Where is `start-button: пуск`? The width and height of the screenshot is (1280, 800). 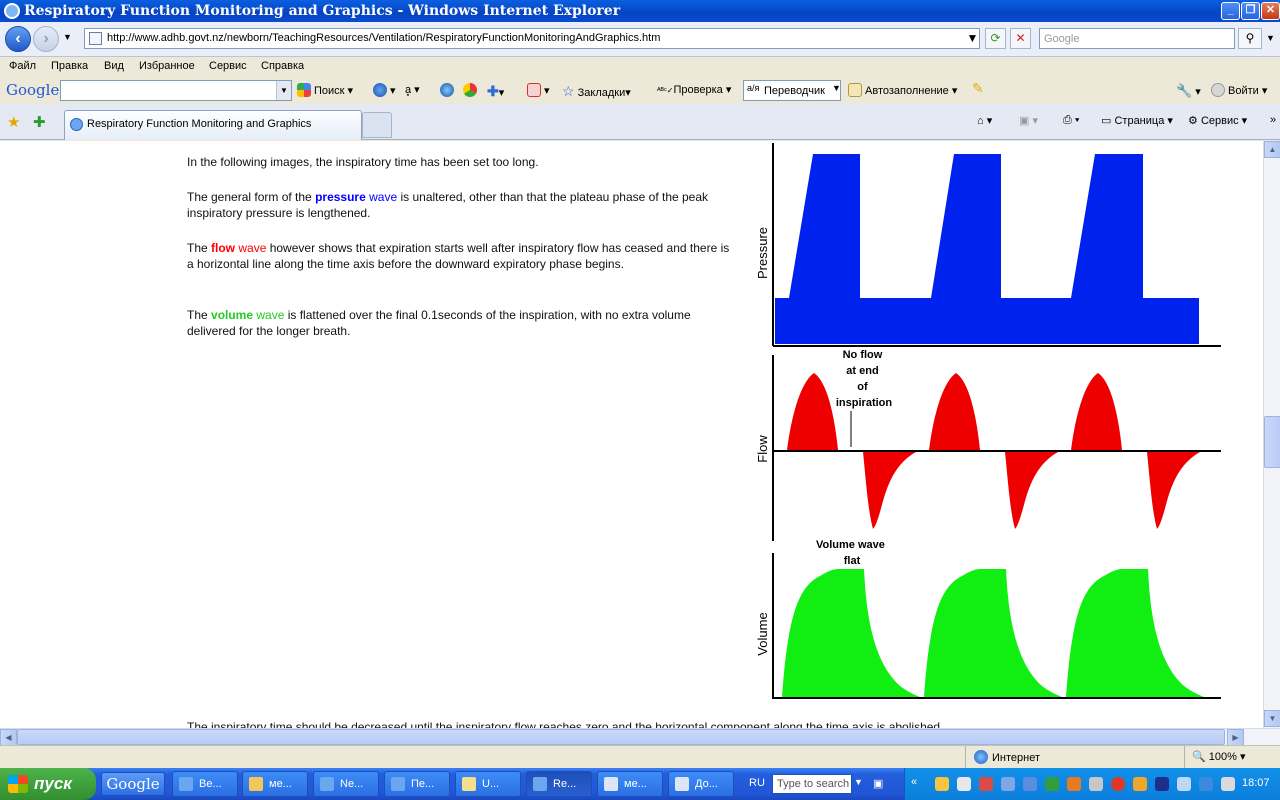
start-button: пуск is located at coordinates (48, 784).